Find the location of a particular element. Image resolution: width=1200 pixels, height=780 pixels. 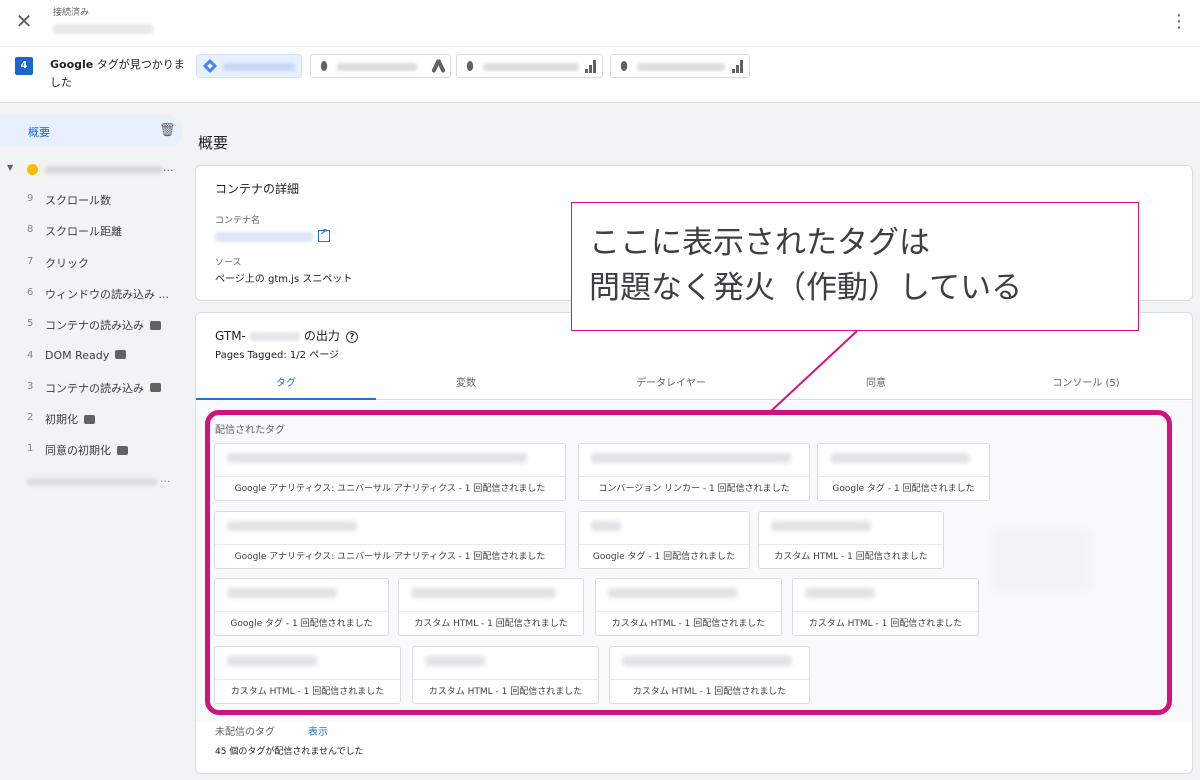

sidebar-event-9: 9 スクロール数 is located at coordinates (92, 200).